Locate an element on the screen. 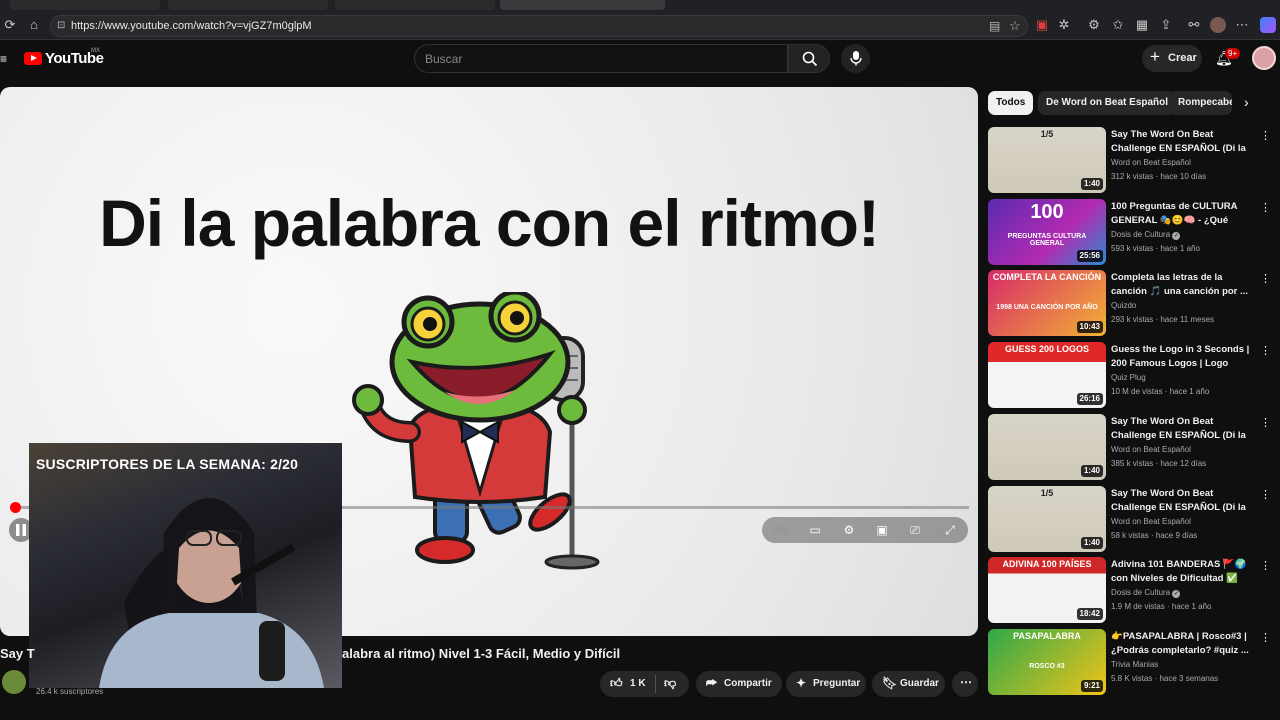 This screenshot has height=720, width=1280. browser-tab-active is located at coordinates (582, 5).